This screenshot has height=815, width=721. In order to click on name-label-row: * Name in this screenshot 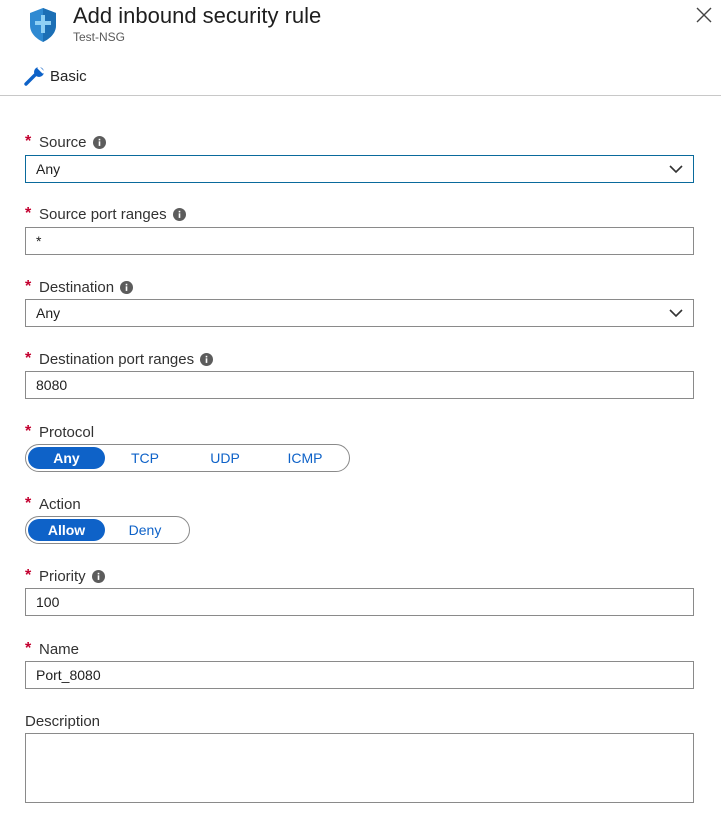, I will do `click(52, 649)`.